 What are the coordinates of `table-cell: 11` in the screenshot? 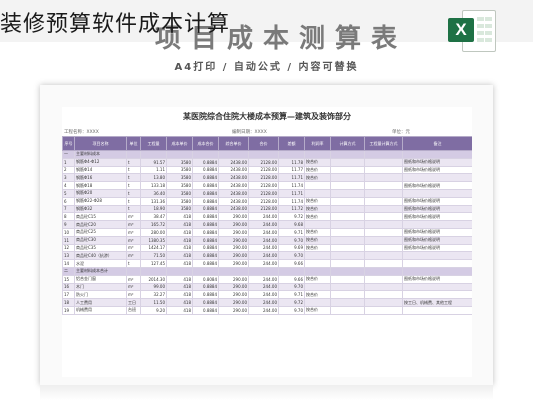 It's located at (68, 240).